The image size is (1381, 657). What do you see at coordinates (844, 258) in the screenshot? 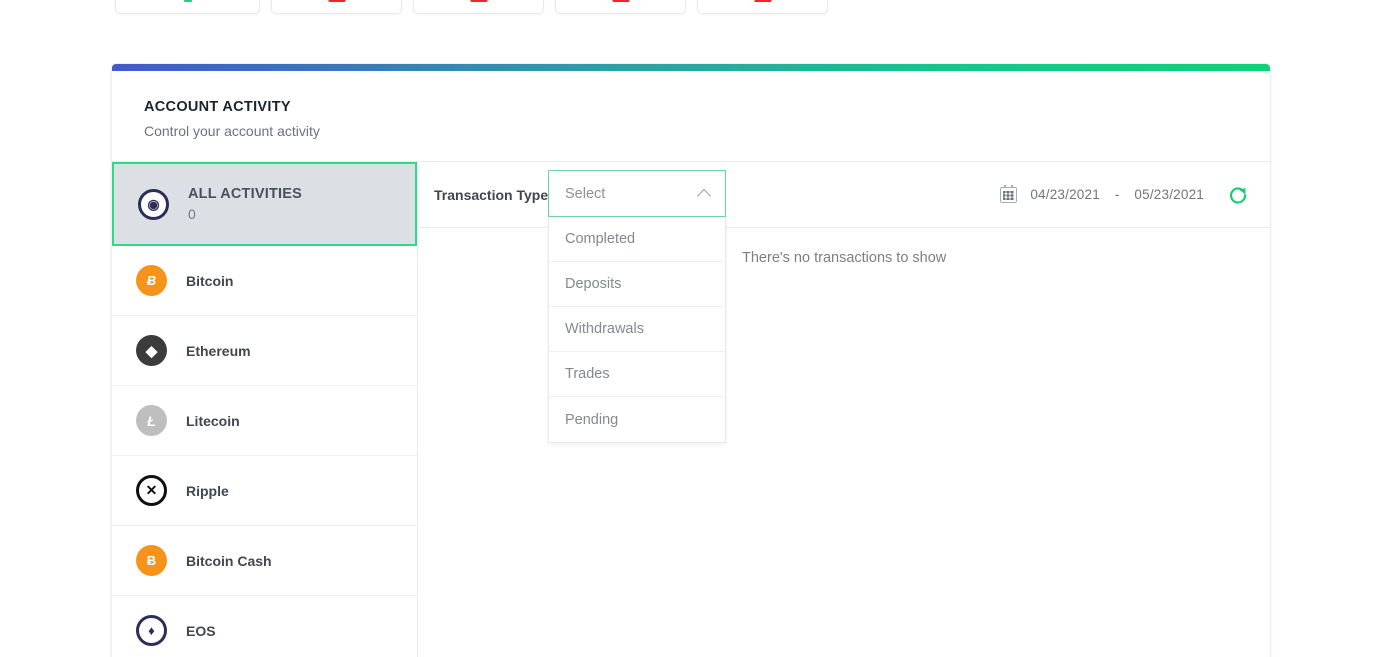
I see `empty-state-message: There's no transactions to show` at bounding box center [844, 258].